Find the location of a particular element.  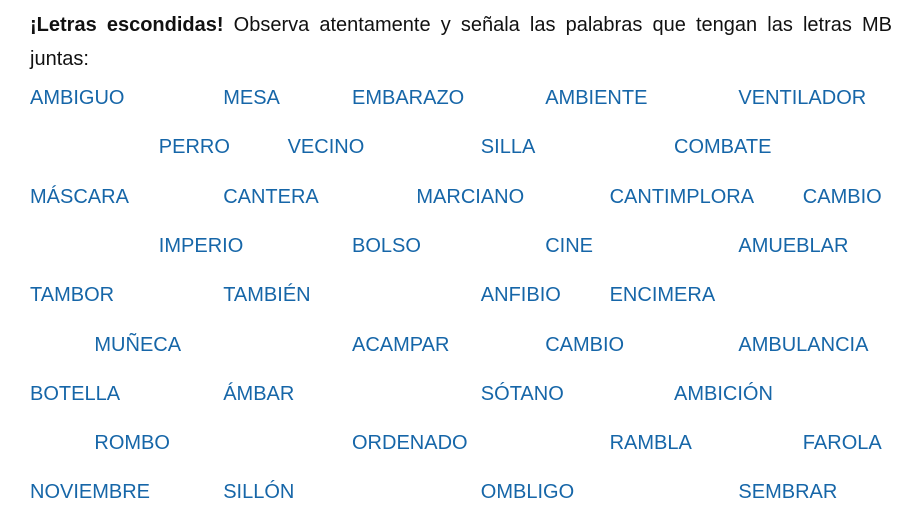

word-item: BOLSO is located at coordinates (386, 246).